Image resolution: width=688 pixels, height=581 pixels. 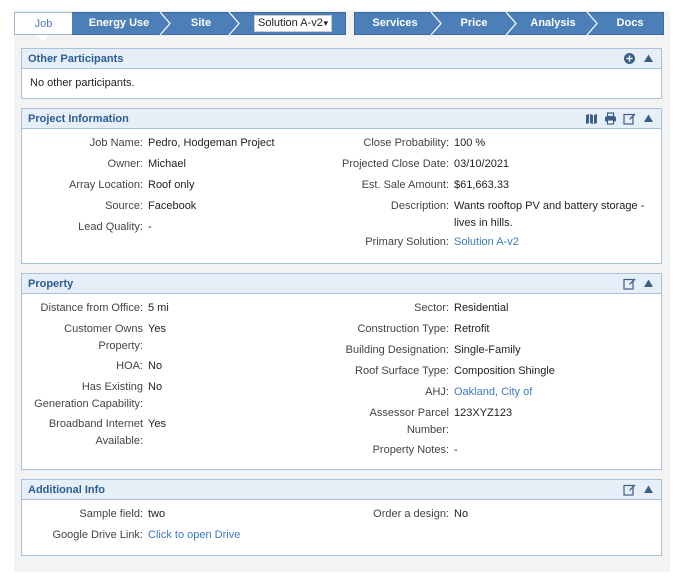 What do you see at coordinates (629, 58) in the screenshot?
I see `add-circle-icon` at bounding box center [629, 58].